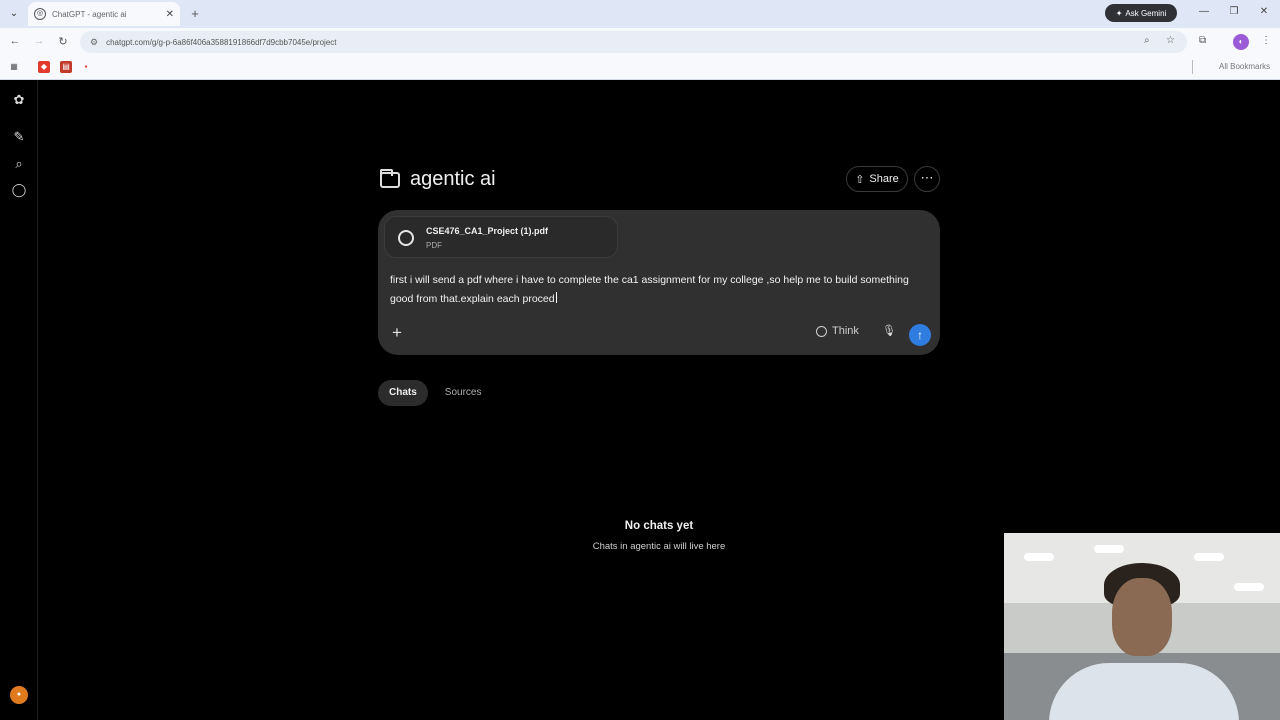  What do you see at coordinates (66, 67) in the screenshot?
I see `bookmark-2-icon: ▤` at bounding box center [66, 67].